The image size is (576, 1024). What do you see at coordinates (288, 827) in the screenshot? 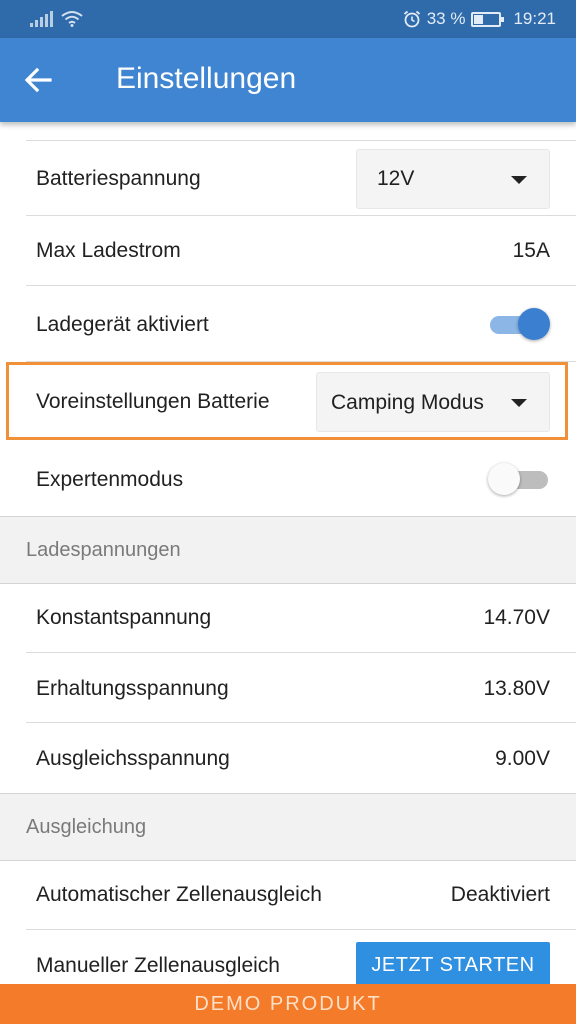
I see `balancing-section-header: Ausgleichung` at bounding box center [288, 827].